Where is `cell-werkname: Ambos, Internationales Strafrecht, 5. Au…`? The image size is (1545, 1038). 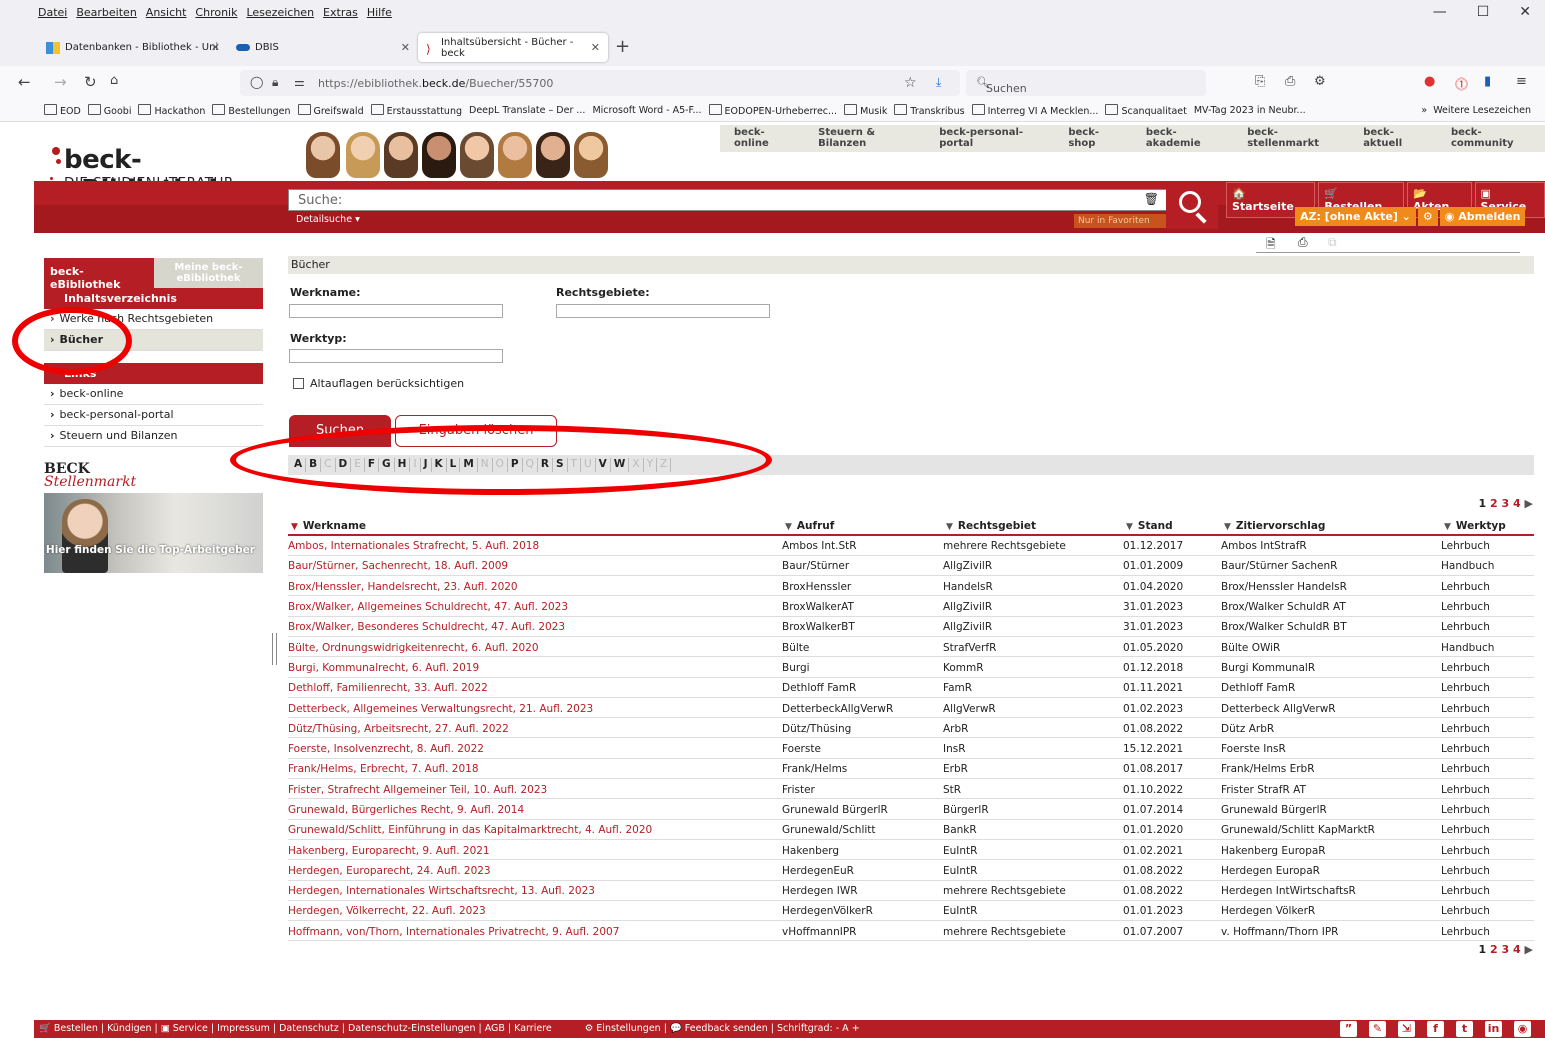
cell-werkname: Ambos, Internationales Strafrecht, 5. Au… is located at coordinates (535, 545).